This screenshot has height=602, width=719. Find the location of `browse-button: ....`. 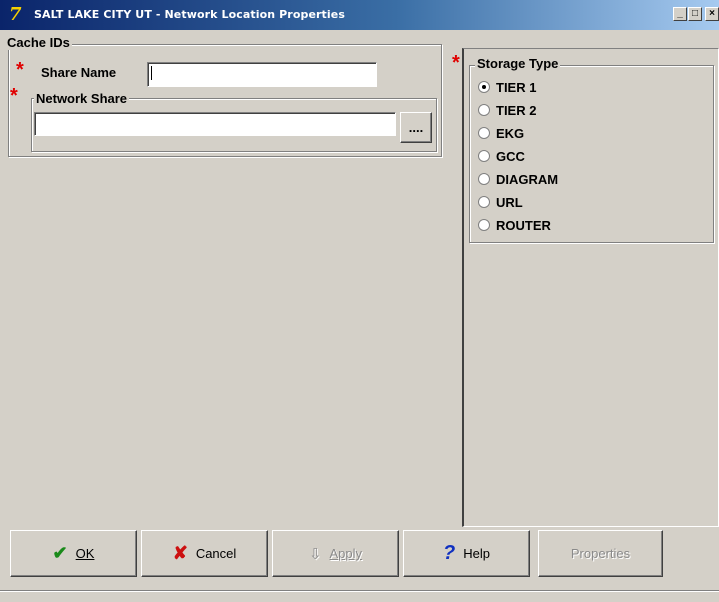

browse-button: .... is located at coordinates (416, 127).